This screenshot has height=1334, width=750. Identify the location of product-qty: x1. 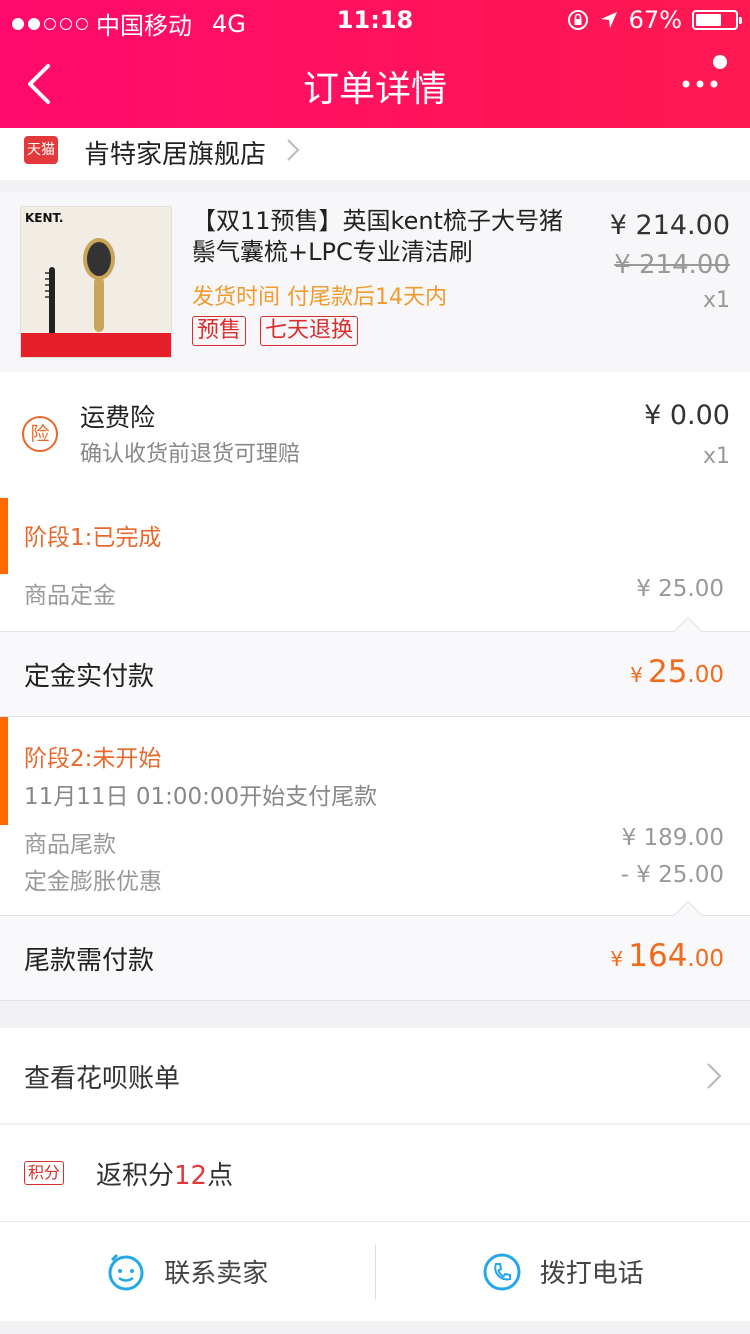
(716, 300).